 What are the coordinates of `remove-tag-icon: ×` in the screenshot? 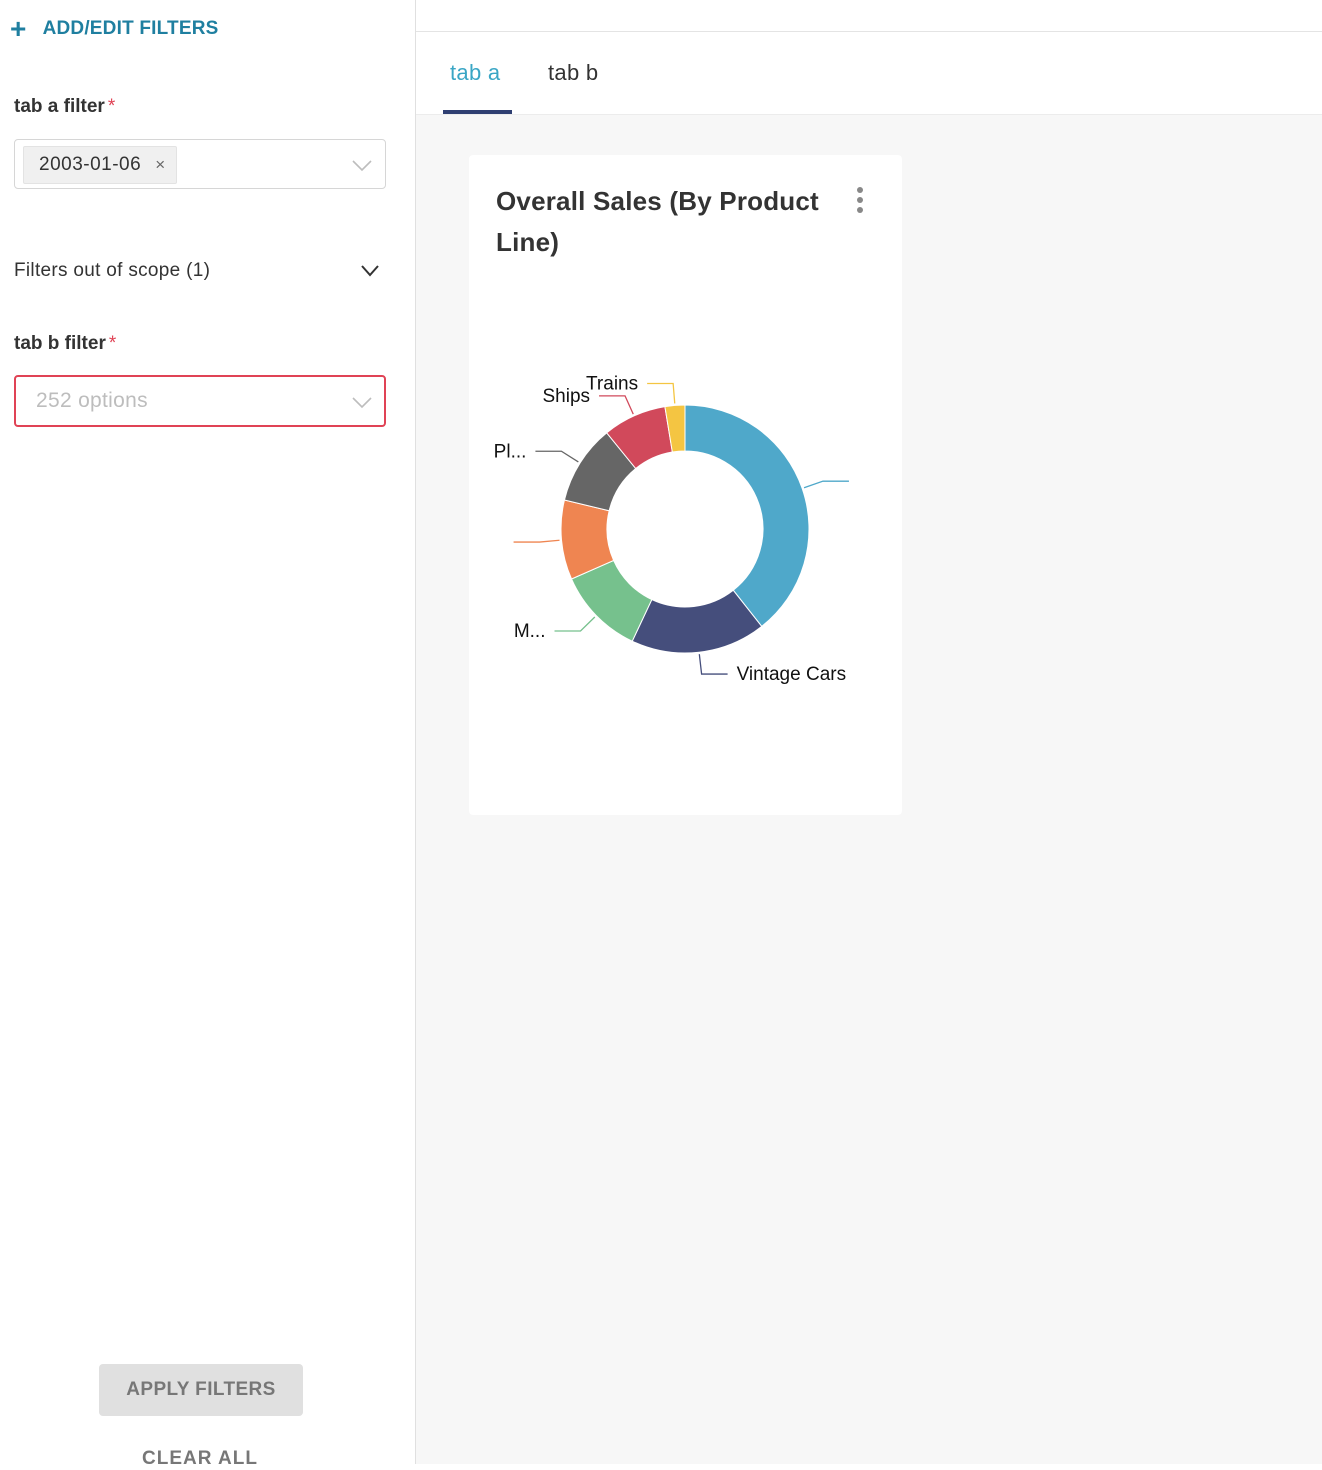 It's located at (160, 165).